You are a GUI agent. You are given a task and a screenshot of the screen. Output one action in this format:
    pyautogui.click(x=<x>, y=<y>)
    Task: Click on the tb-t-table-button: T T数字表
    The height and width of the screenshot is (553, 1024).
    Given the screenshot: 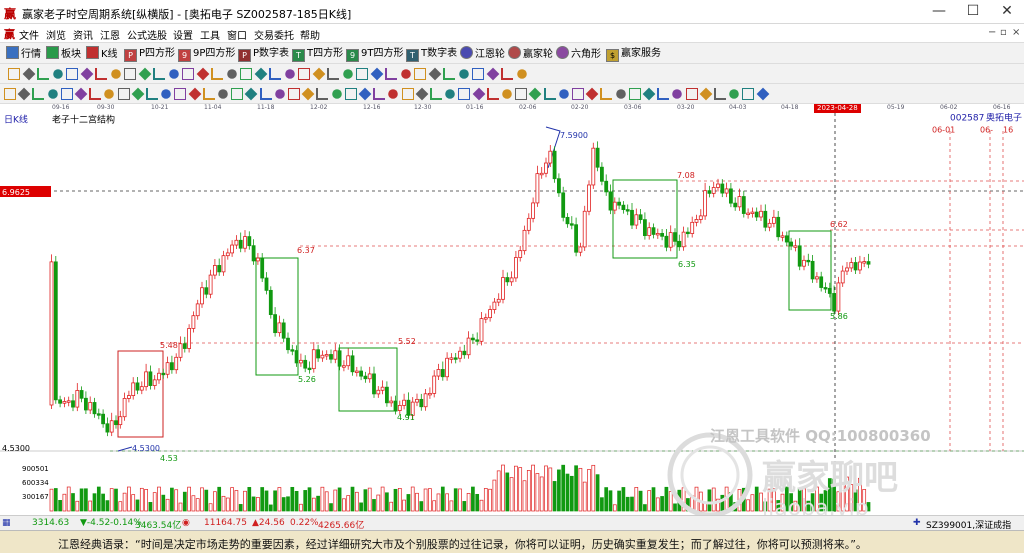 What is the action you would take?
    pyautogui.click(x=431, y=54)
    